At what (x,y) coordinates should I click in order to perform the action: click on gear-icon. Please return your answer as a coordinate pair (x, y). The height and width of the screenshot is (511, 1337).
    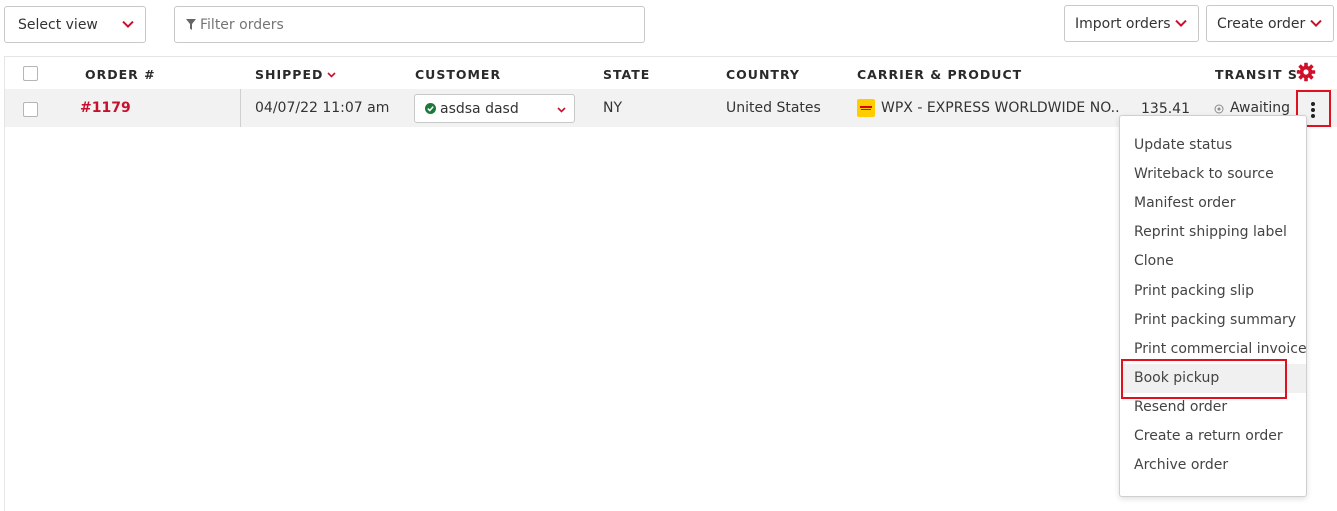
    Looking at the image, I should click on (1306, 72).